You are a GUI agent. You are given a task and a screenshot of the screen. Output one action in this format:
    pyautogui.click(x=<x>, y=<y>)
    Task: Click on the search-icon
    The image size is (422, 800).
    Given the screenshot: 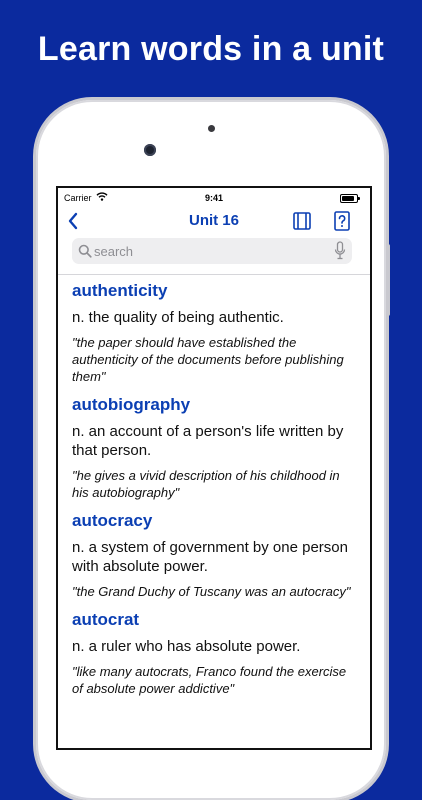 What is the action you would take?
    pyautogui.click(x=85, y=251)
    